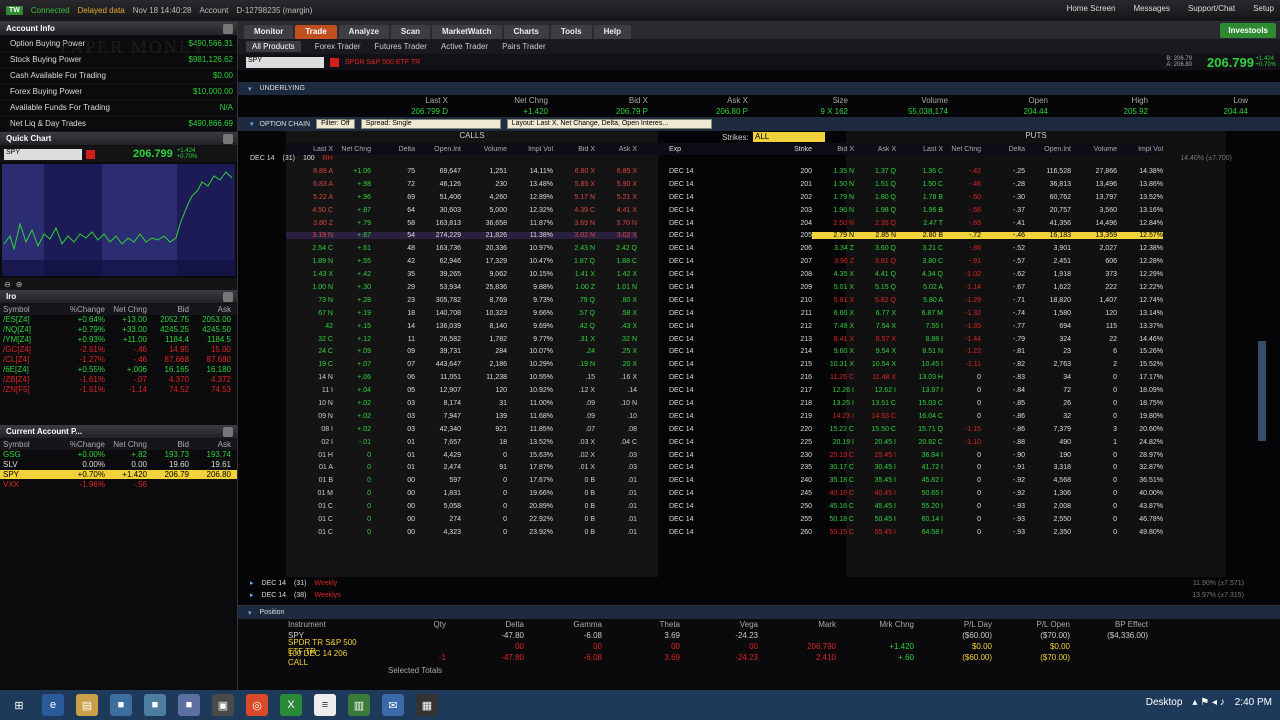 This screenshot has width=1280, height=720. What do you see at coordinates (325, 705) in the screenshot?
I see `notepad-icon: ≡` at bounding box center [325, 705].